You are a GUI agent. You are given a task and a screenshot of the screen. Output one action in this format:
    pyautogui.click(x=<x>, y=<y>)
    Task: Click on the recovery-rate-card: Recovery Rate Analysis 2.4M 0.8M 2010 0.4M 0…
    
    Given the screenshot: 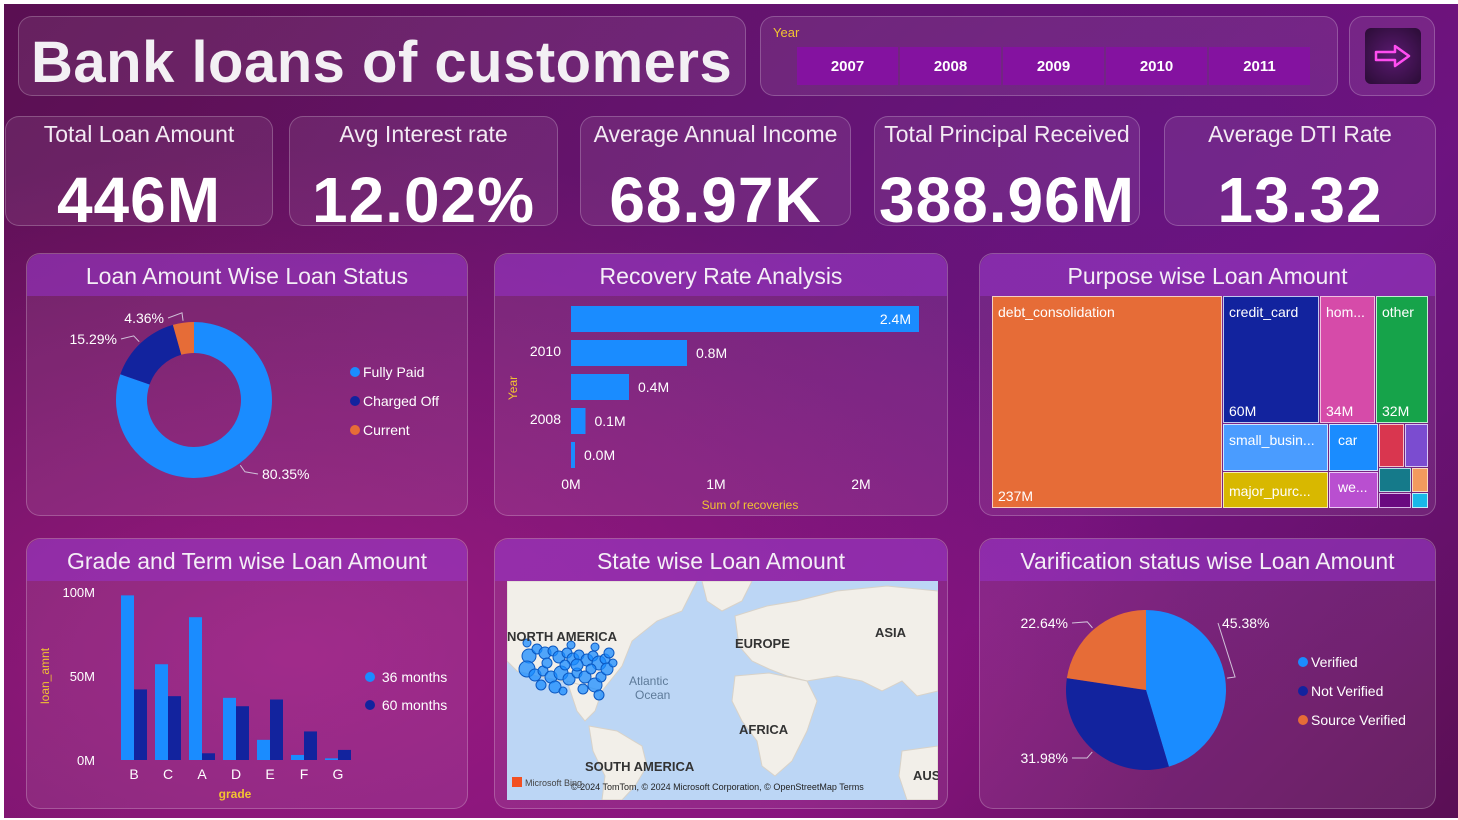 What is the action you would take?
    pyautogui.click(x=721, y=384)
    